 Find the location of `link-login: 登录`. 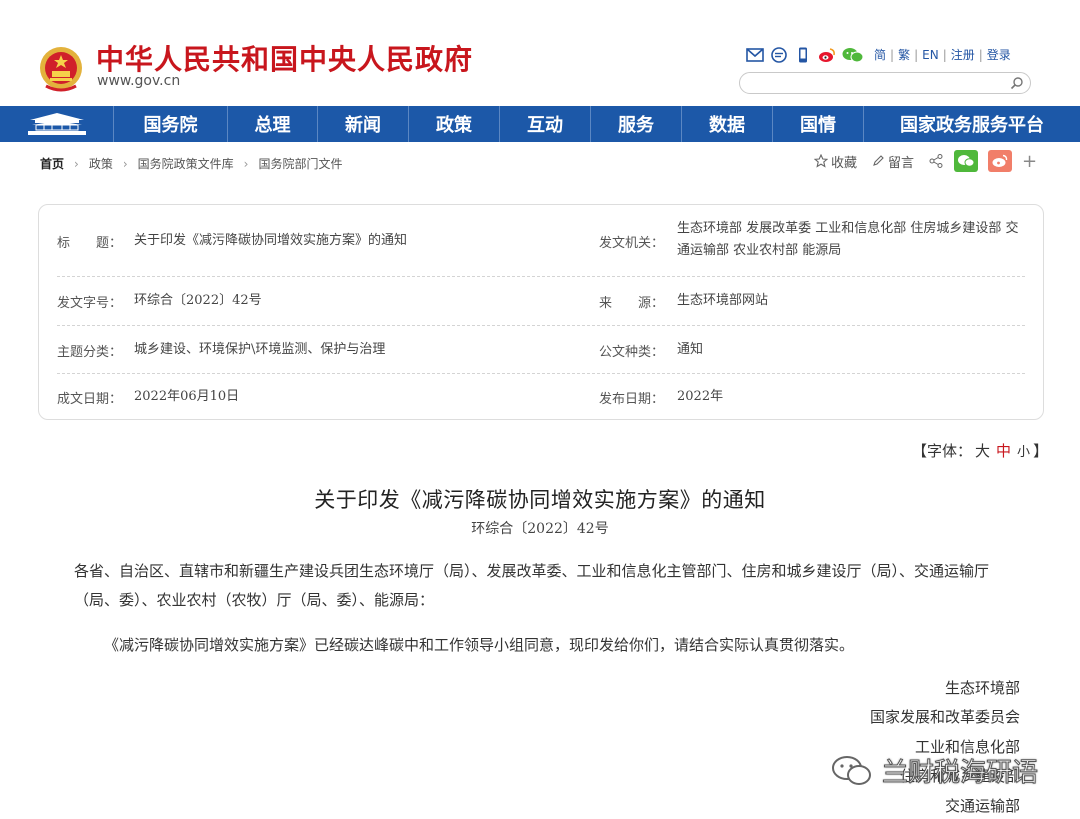

link-login: 登录 is located at coordinates (999, 54).